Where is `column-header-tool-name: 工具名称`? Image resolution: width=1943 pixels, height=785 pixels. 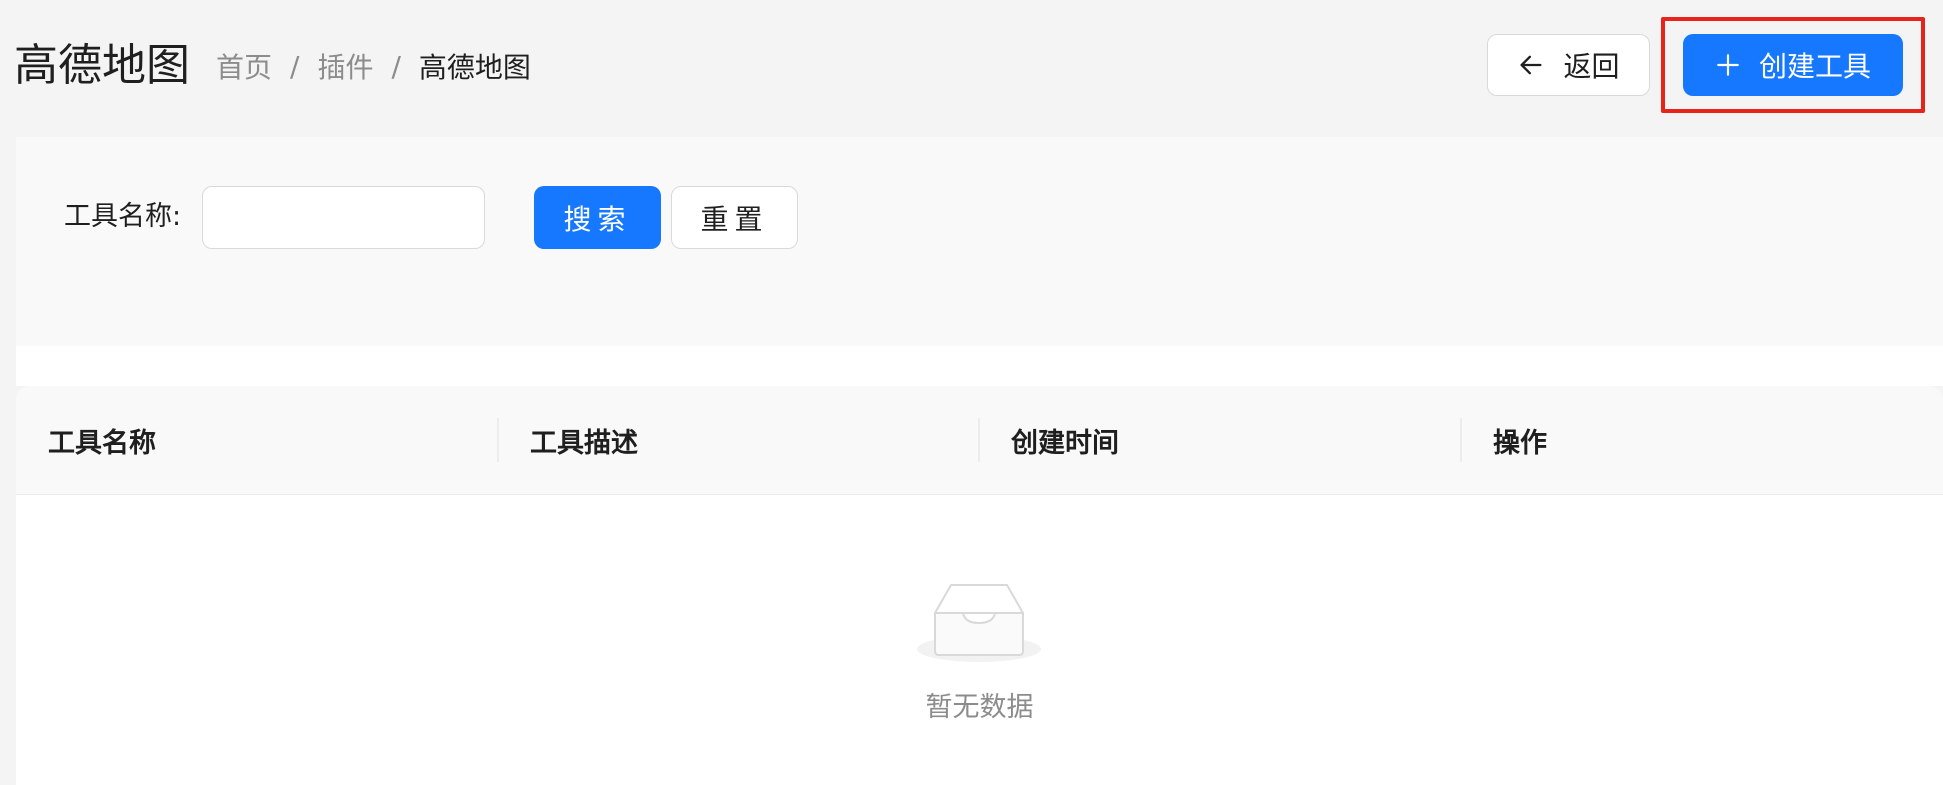 column-header-tool-name: 工具名称 is located at coordinates (102, 443).